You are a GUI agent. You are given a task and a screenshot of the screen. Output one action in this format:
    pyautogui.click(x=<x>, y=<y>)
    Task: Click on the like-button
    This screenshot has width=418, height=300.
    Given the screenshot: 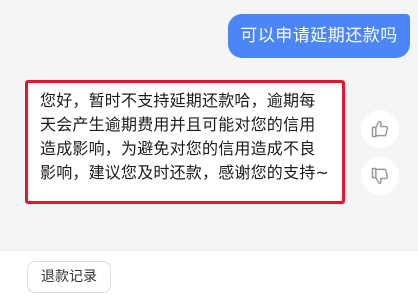 What is the action you would take?
    pyautogui.click(x=380, y=129)
    